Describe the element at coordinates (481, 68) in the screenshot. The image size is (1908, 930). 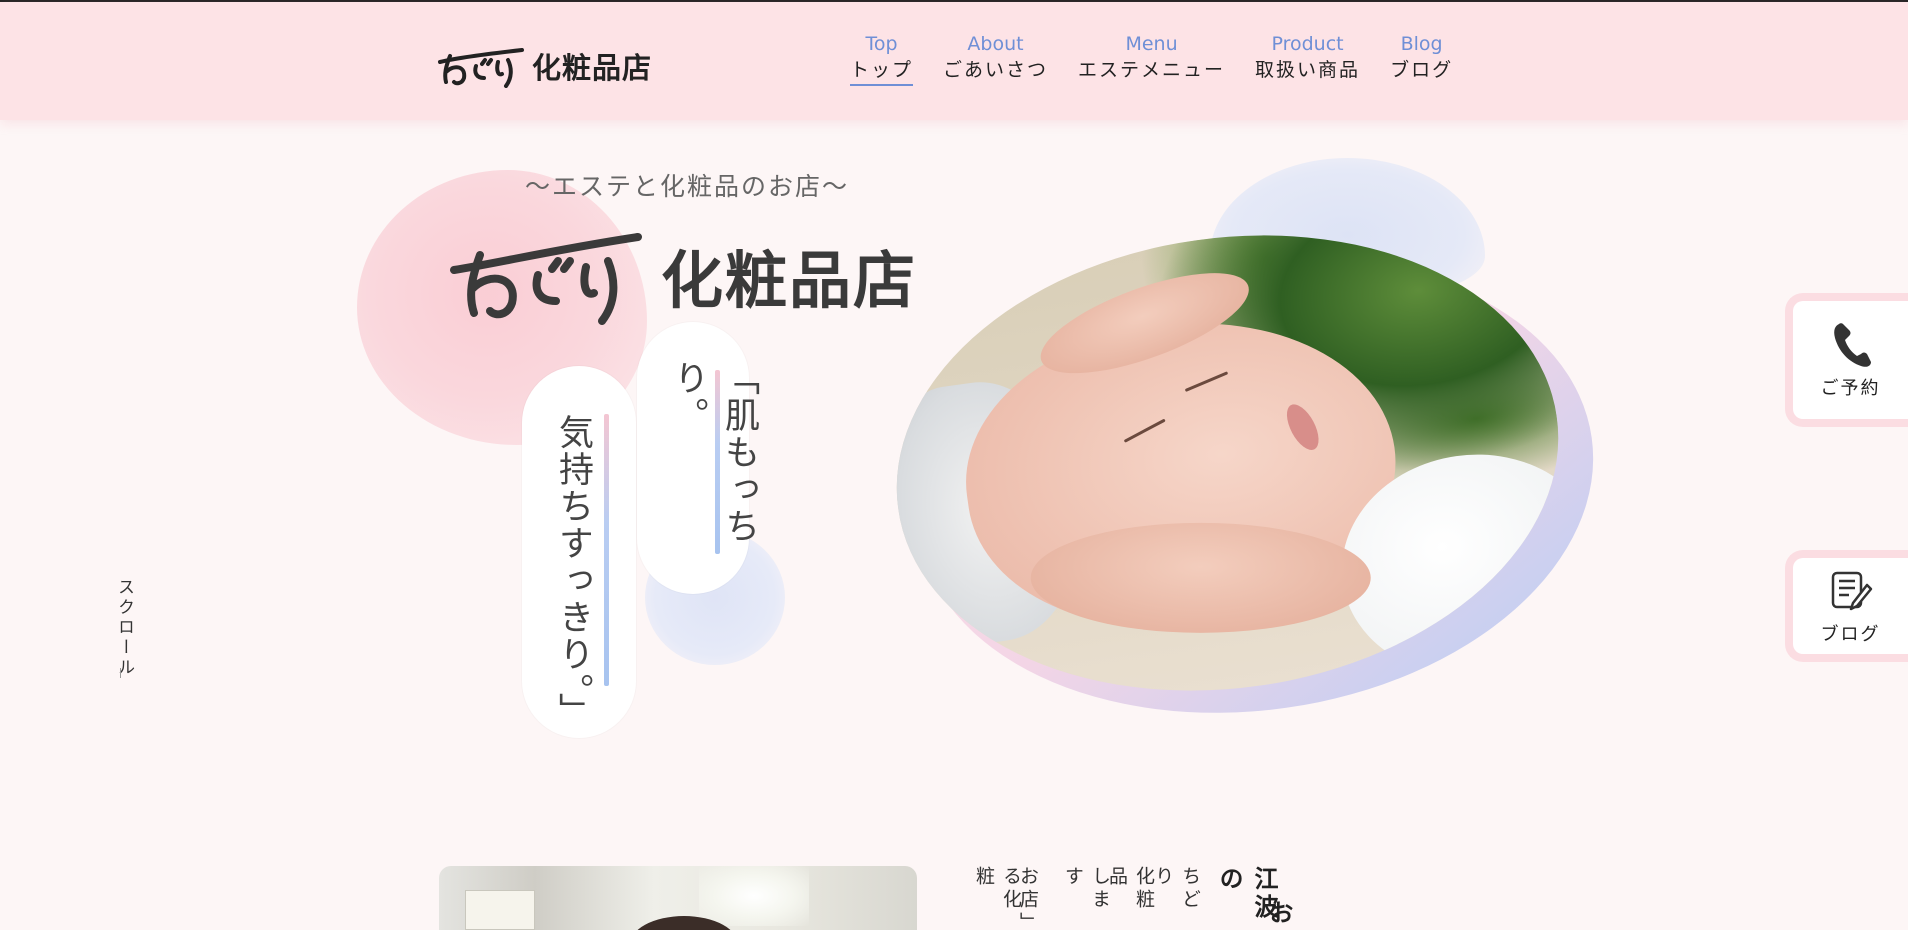
I see `logo-script-mark` at that location.